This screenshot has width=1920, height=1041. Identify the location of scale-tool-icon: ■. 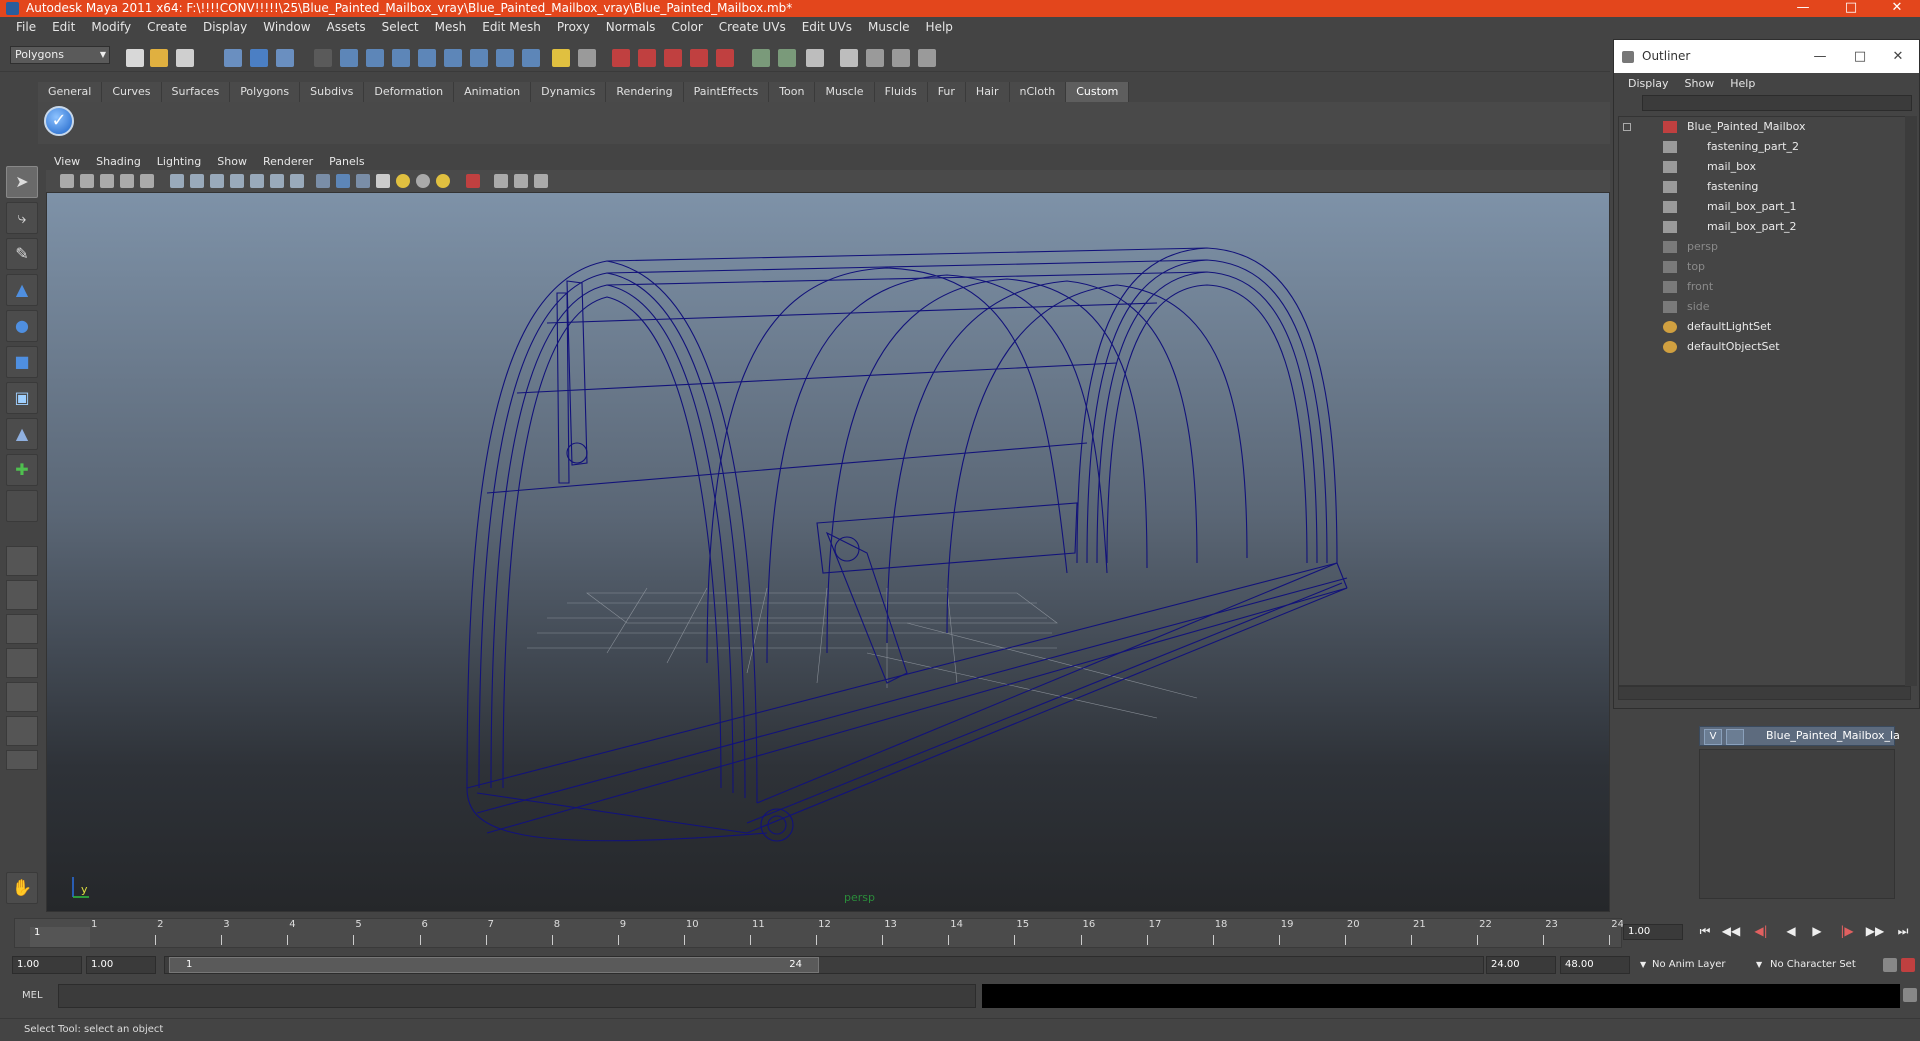
(22, 362).